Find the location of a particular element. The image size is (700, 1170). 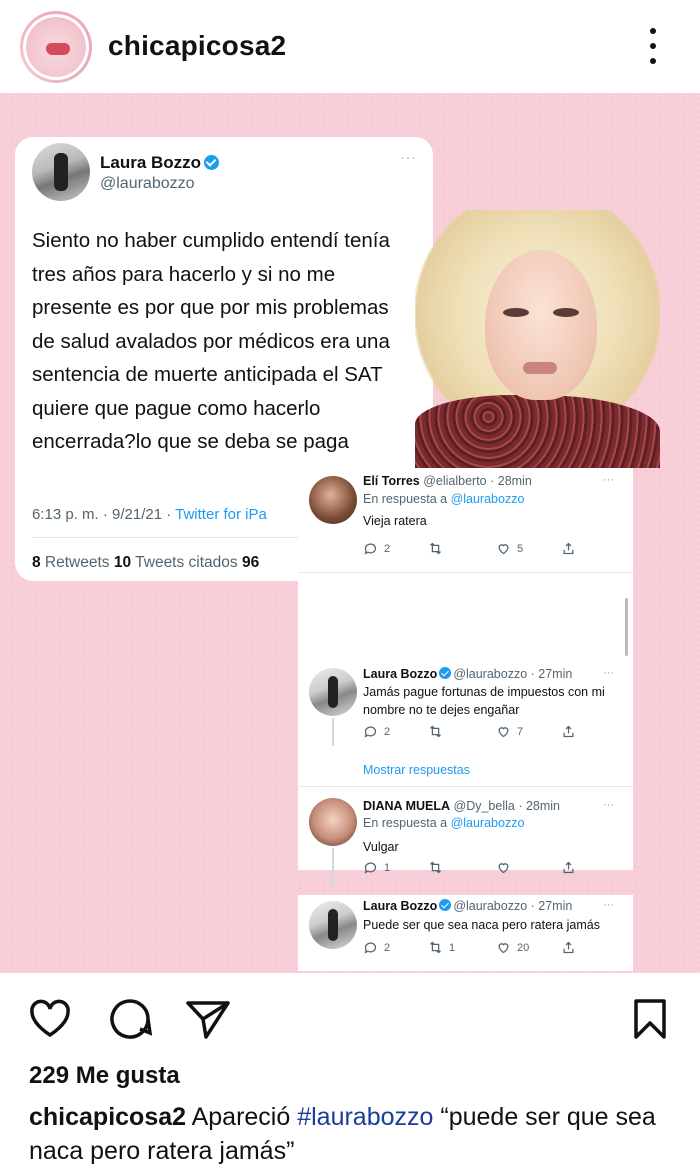

reply-text: Vulgar is located at coordinates (381, 847).